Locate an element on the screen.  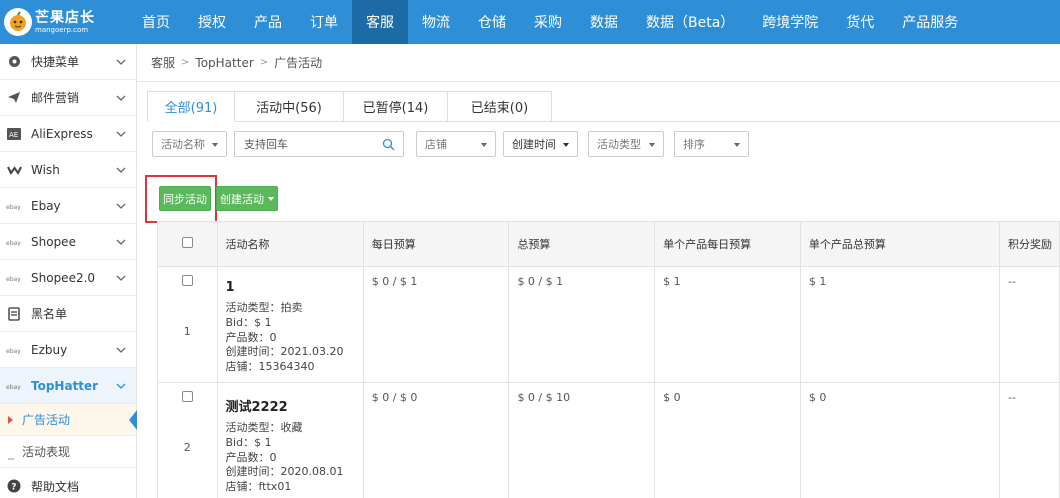
sidebar-item-aliexpress: AE AliExpress is located at coordinates (68, 134).